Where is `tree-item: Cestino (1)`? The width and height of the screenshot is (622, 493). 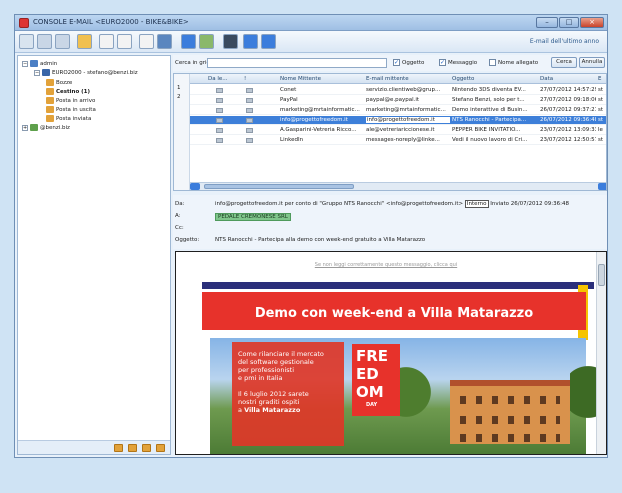
tree-item: Cestino (1) is located at coordinates (68, 92).